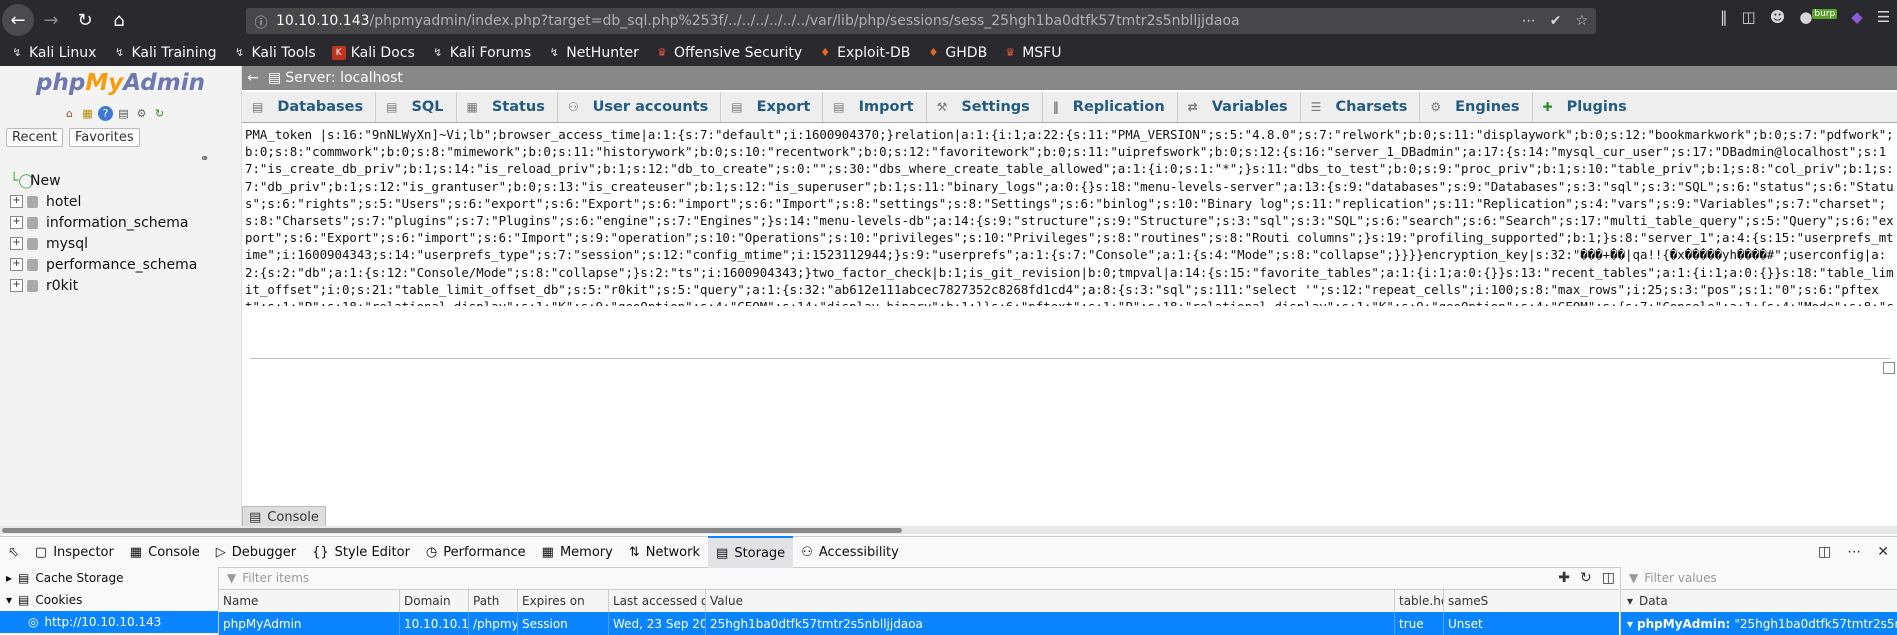 The image size is (1897, 635). Describe the element at coordinates (1824, 552) in the screenshot. I see `dock-icon: ◫` at that location.